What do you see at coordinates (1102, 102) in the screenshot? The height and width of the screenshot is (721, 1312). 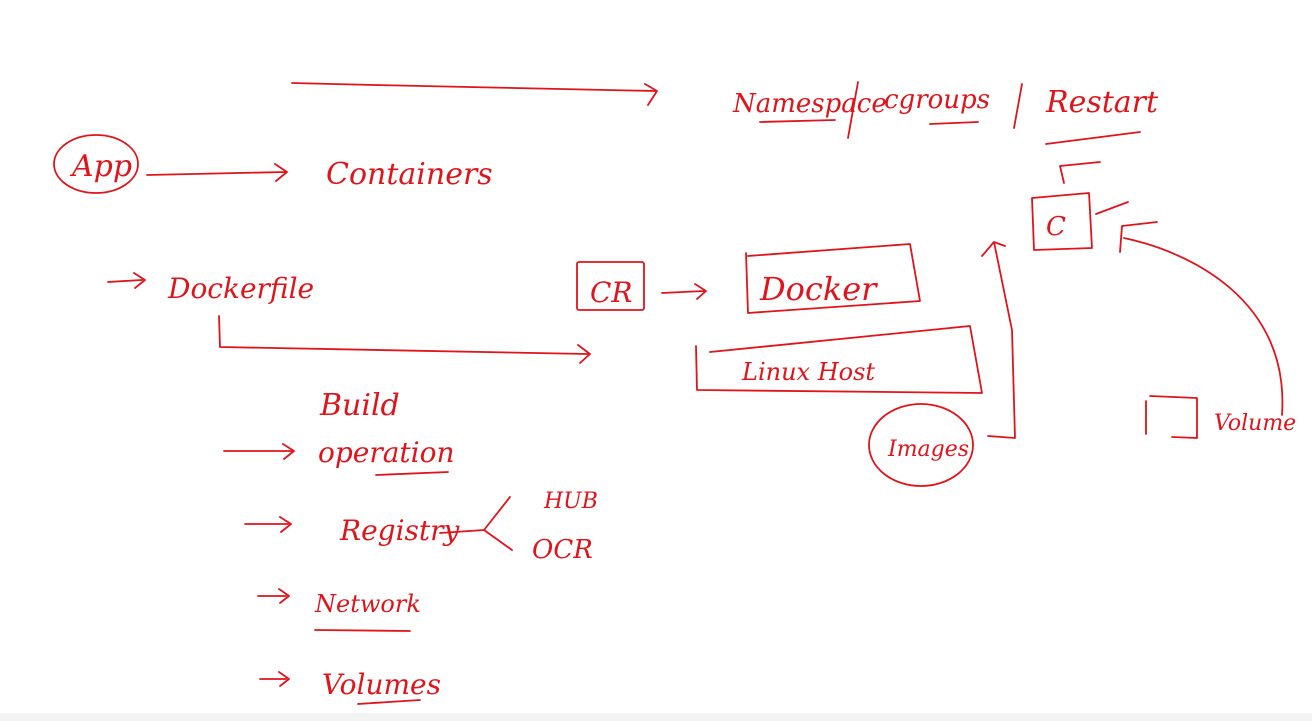 I see `label-restart: Restart` at bounding box center [1102, 102].